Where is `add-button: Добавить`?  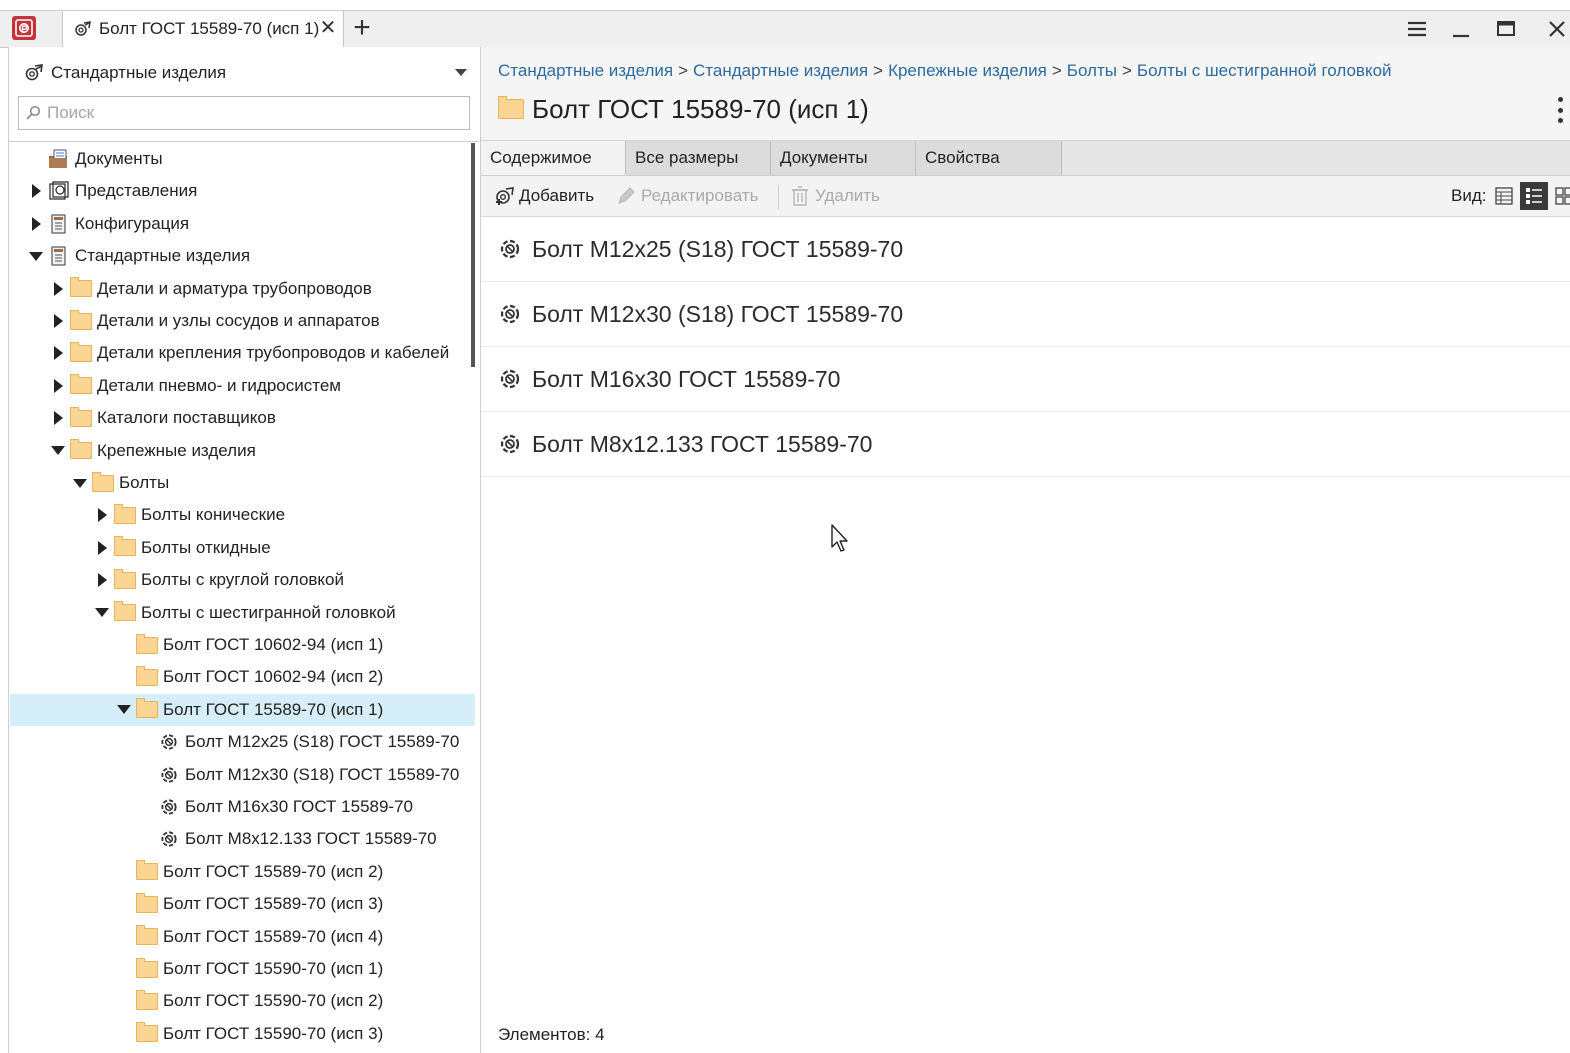 add-button: Добавить is located at coordinates (543, 196).